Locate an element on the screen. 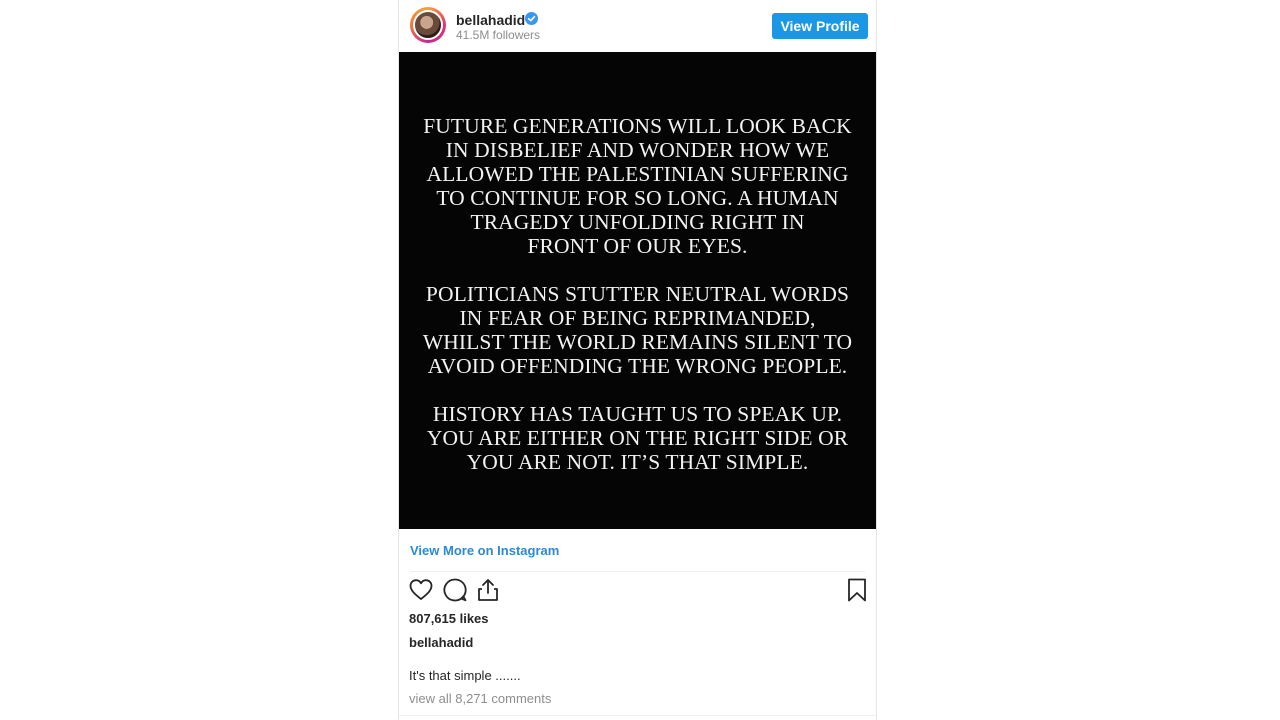 This screenshot has width=1280, height=720. verified-badge-icon is located at coordinates (531, 18).